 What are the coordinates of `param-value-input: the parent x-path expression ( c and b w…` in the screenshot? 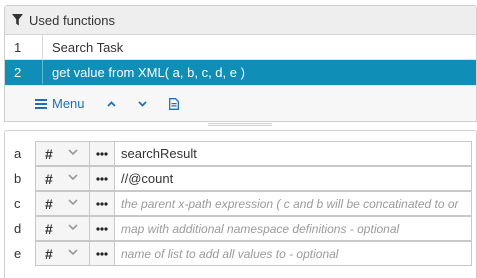 It's located at (293, 203).